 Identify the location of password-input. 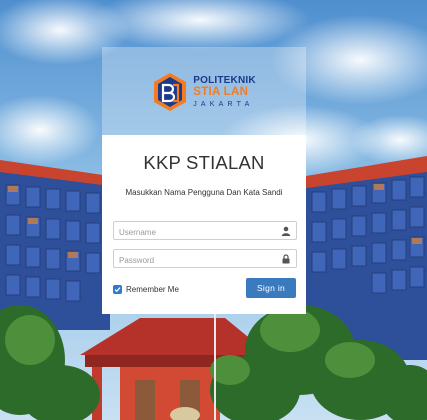
(189, 260).